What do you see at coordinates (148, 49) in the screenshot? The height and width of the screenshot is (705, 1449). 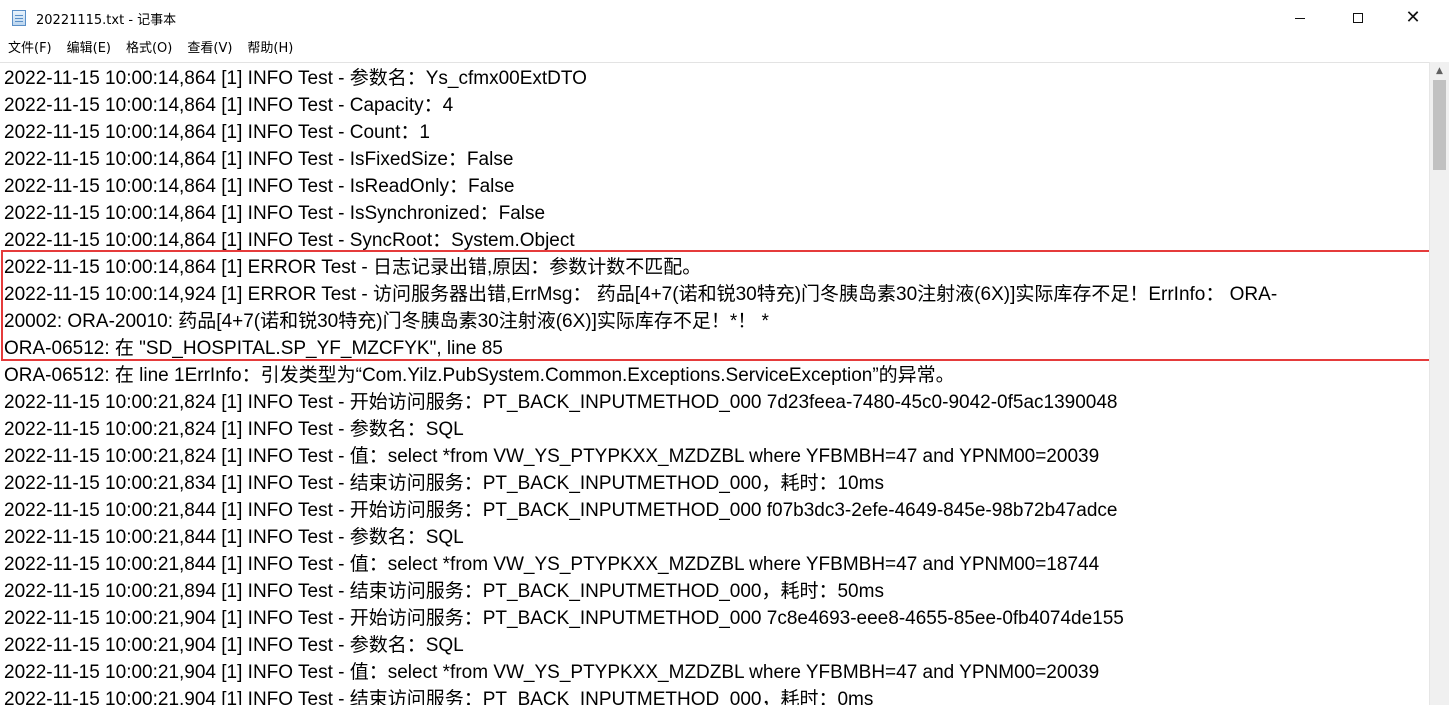 I see `menu-format: 格式(O)` at bounding box center [148, 49].